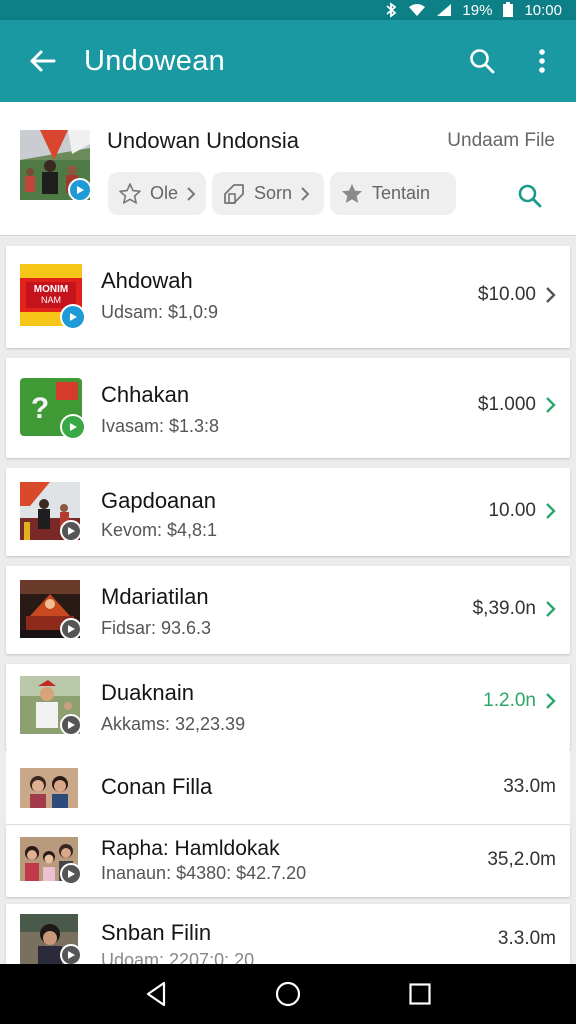  Describe the element at coordinates (147, 692) in the screenshot. I see `item-name: Duaknain` at that location.